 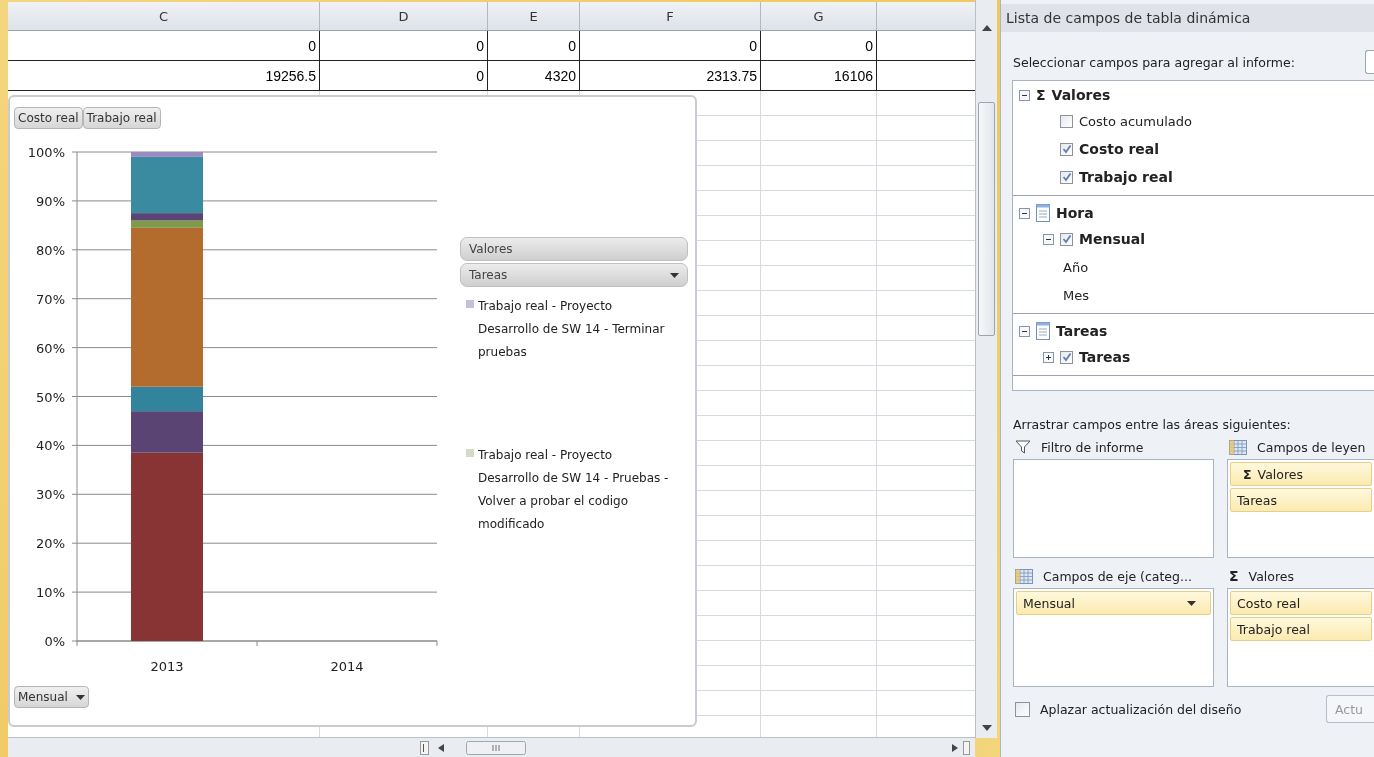 What do you see at coordinates (1112, 239) in the screenshot?
I see `field-label: Mensual` at bounding box center [1112, 239].